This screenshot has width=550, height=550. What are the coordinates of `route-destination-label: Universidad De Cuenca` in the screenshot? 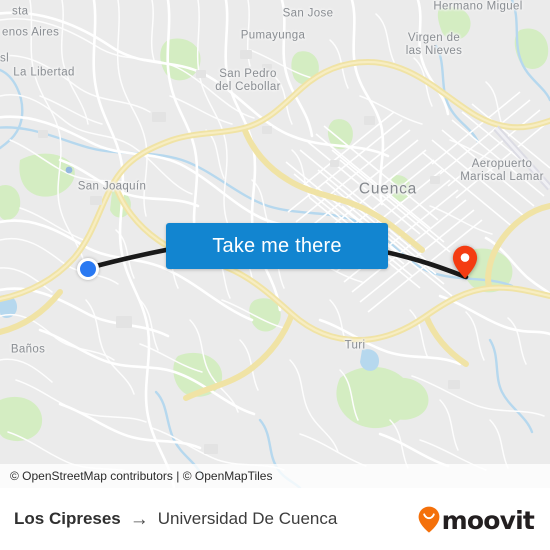 It's located at (247, 518).